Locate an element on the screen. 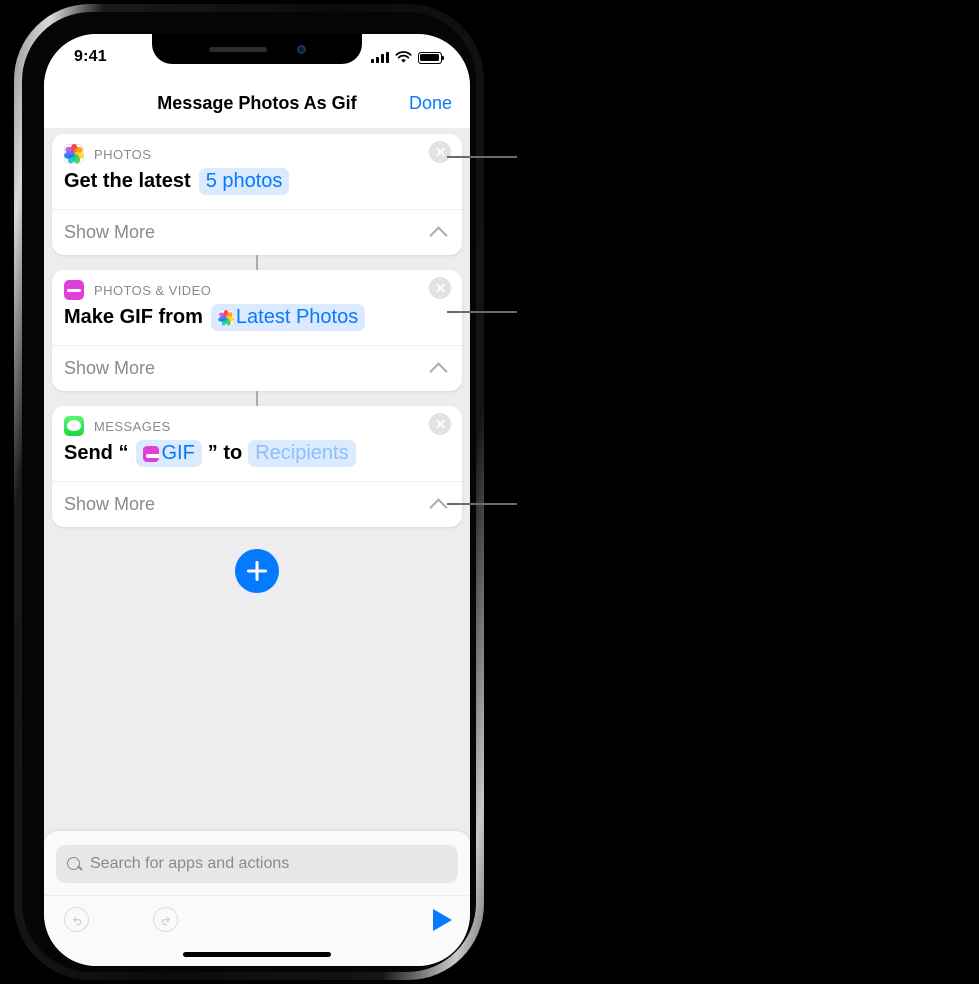 The height and width of the screenshot is (984, 979). action-card-body: Make GIF from Latest Photos is located at coordinates (257, 323).